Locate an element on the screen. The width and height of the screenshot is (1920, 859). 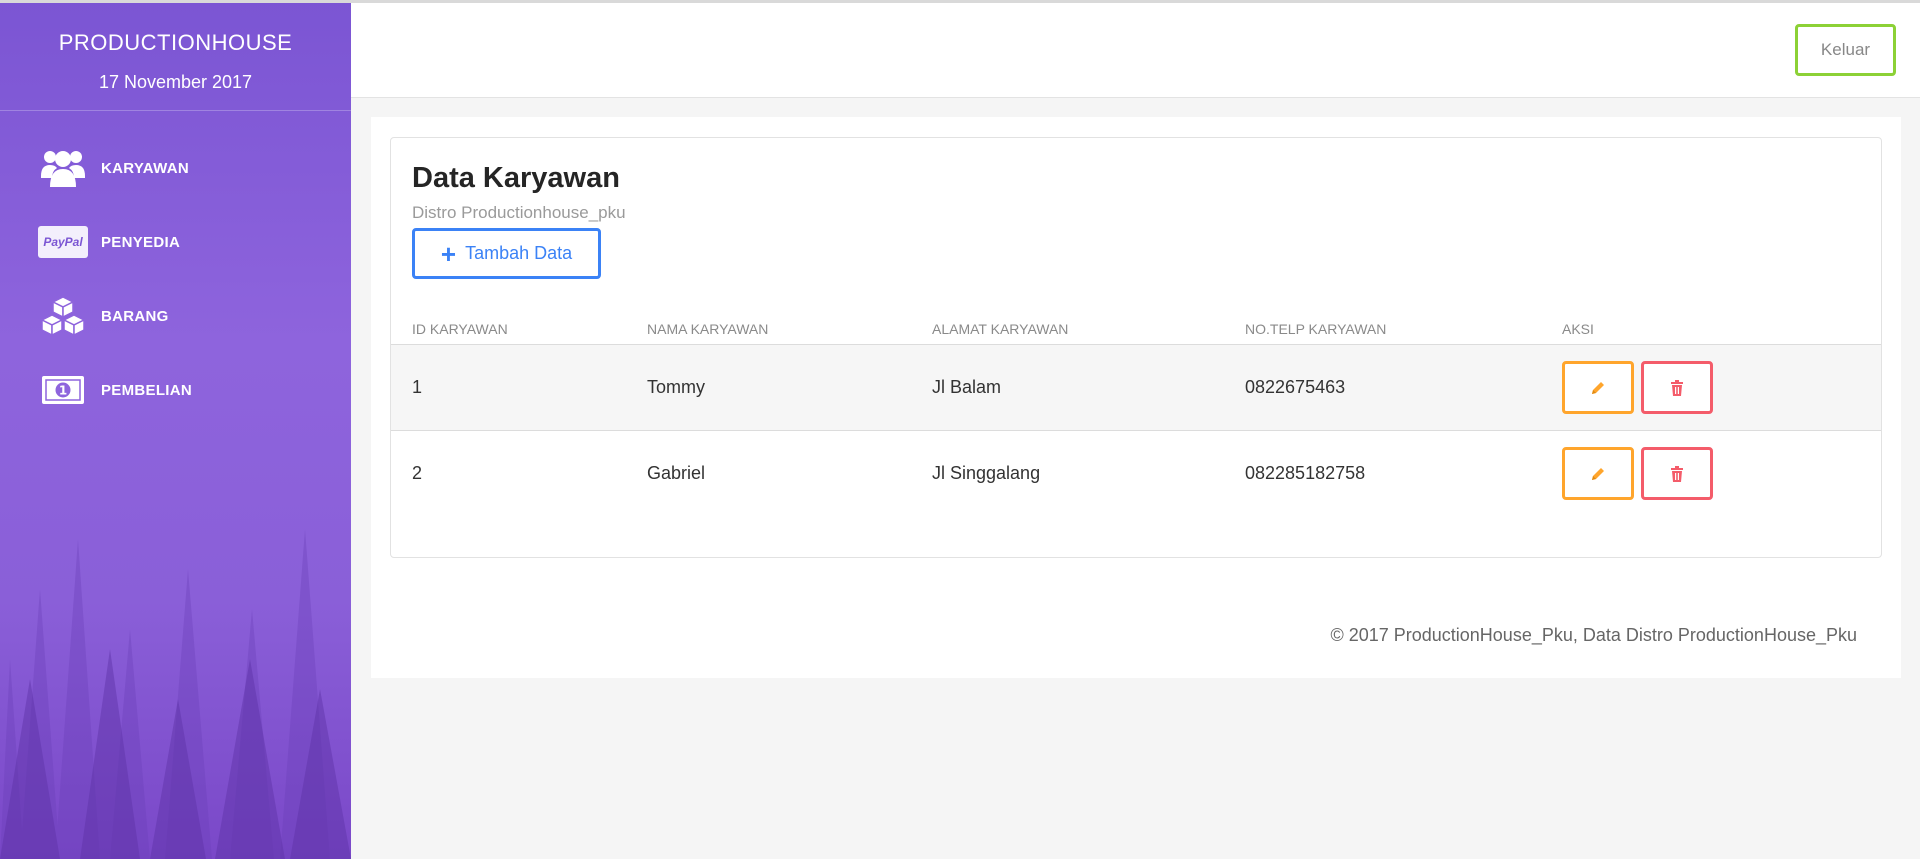
cell-id: 2 is located at coordinates (417, 473).